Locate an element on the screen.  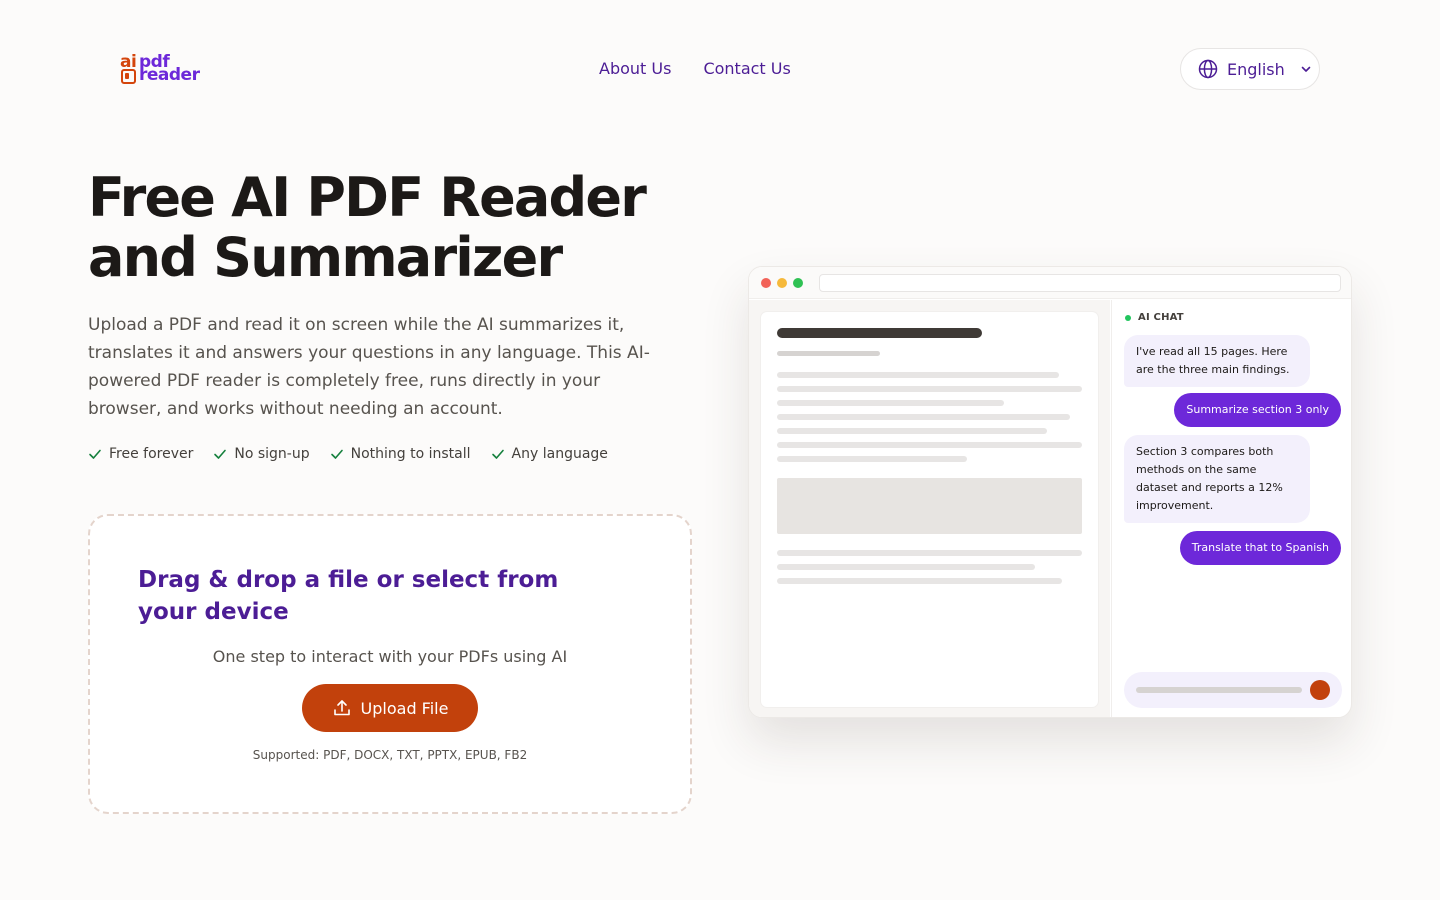
chat-message-user: Translate that to Spanish is located at coordinates (1260, 548).